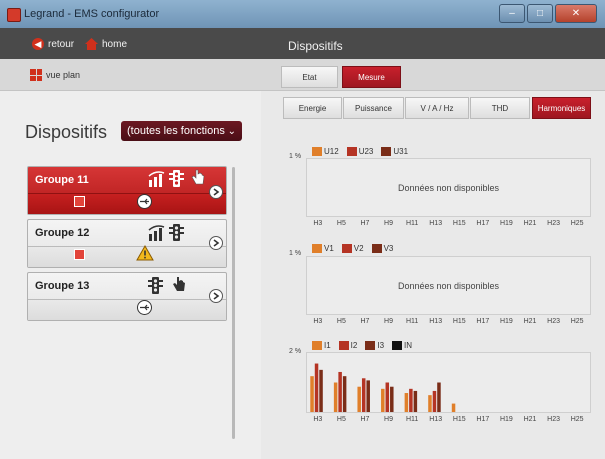 The image size is (605, 459). Describe the element at coordinates (335, 397) in the screenshot. I see `bar-I1-H5` at that location.